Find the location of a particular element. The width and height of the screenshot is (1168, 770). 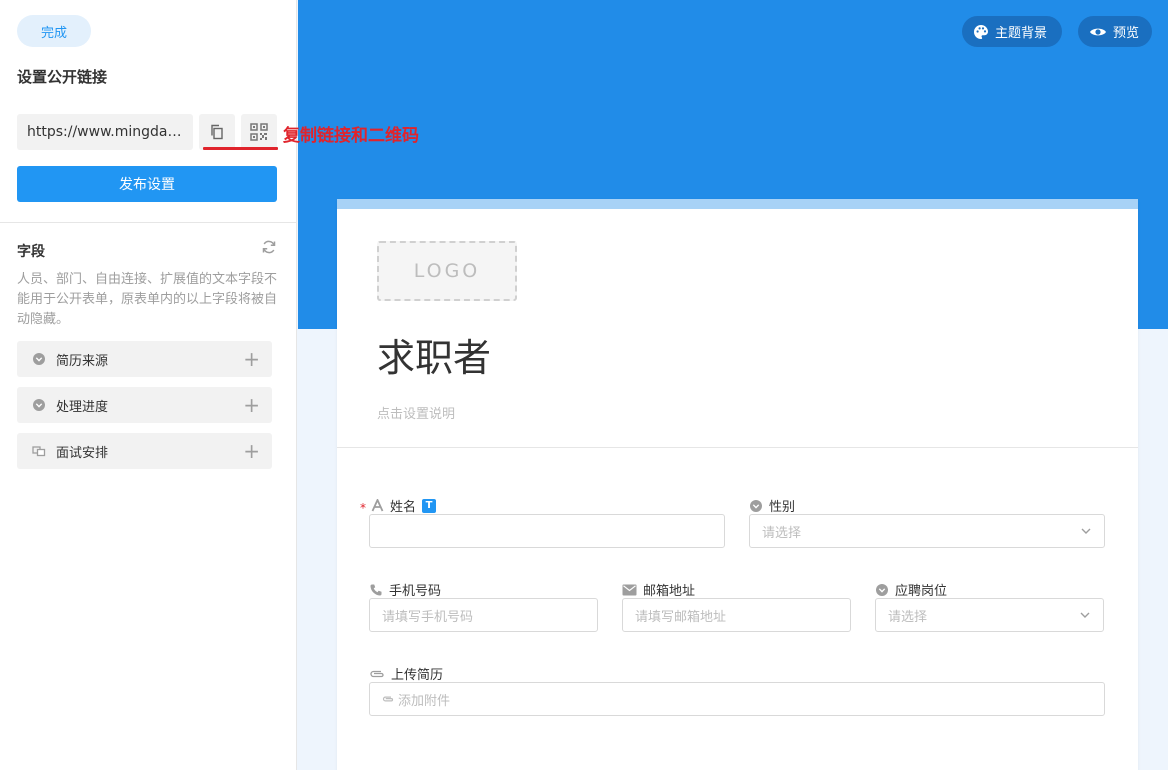

annotation-underline is located at coordinates (240, 148).